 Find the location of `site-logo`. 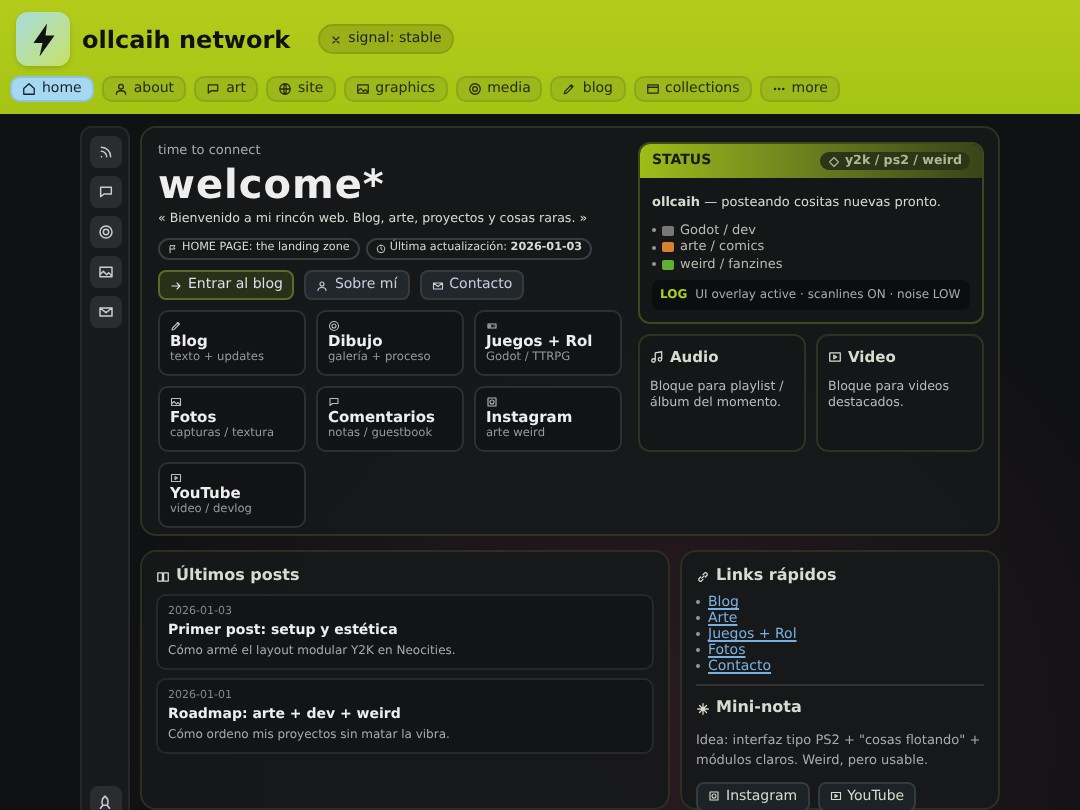

site-logo is located at coordinates (43, 39).